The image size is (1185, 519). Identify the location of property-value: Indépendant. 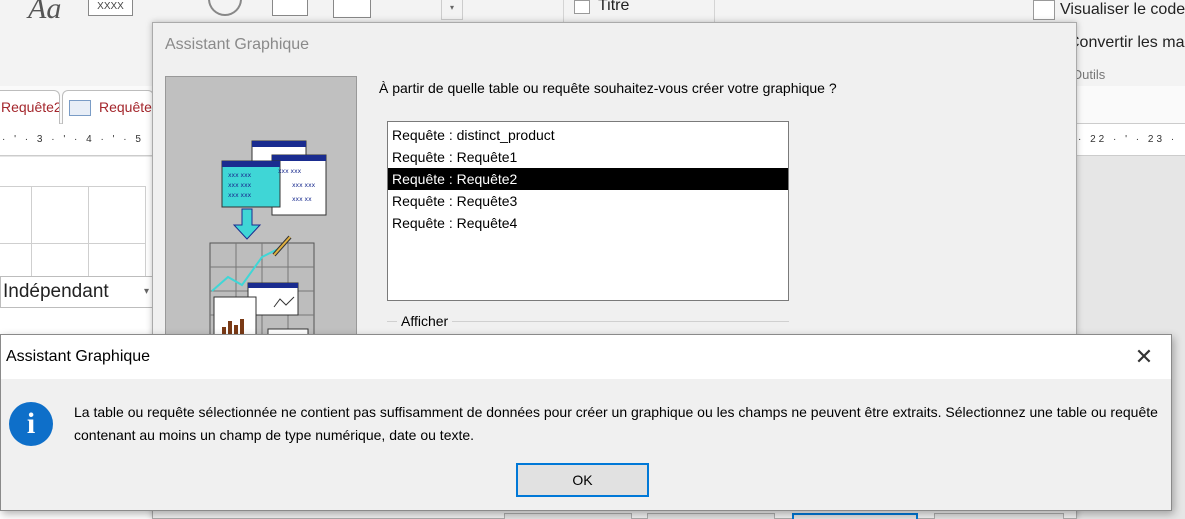
(56, 291).